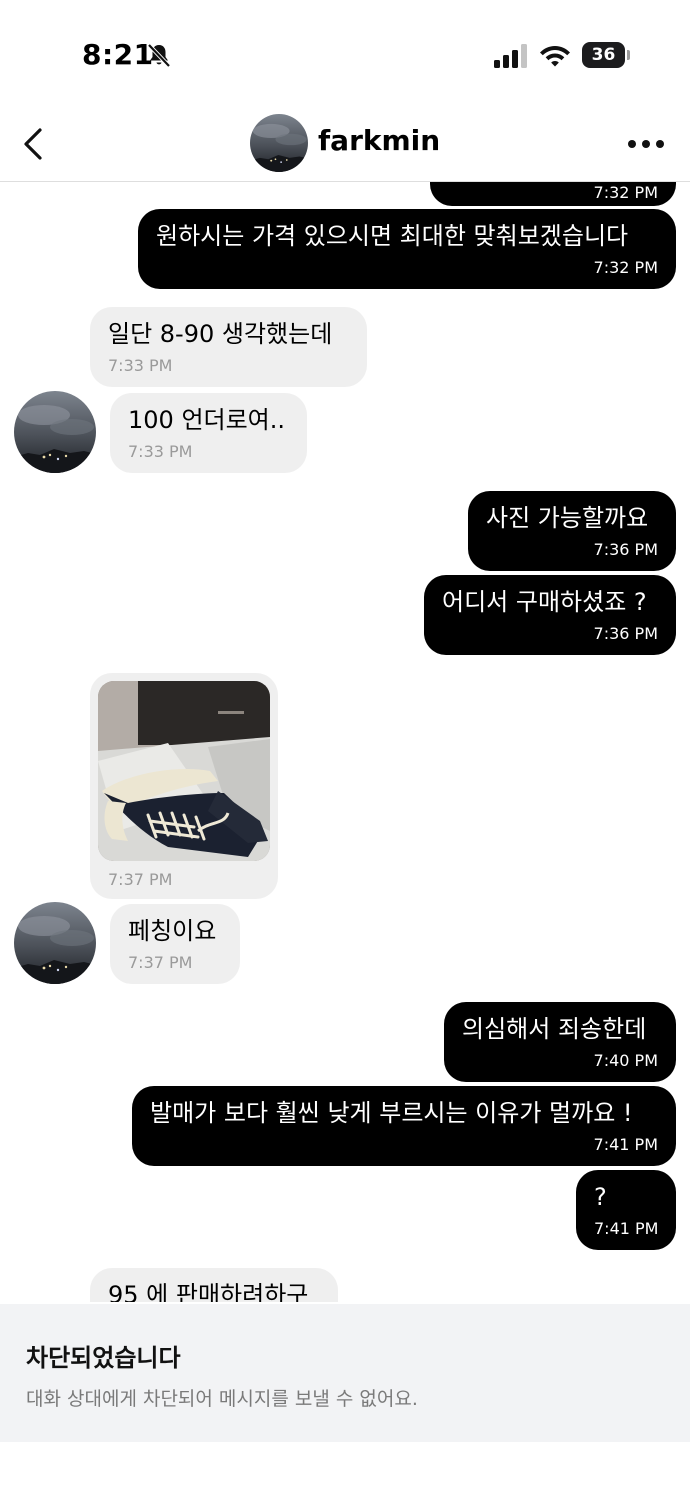  Describe the element at coordinates (103, 1358) in the screenshot. I see `blocked-title: 차단되었습니다` at that location.